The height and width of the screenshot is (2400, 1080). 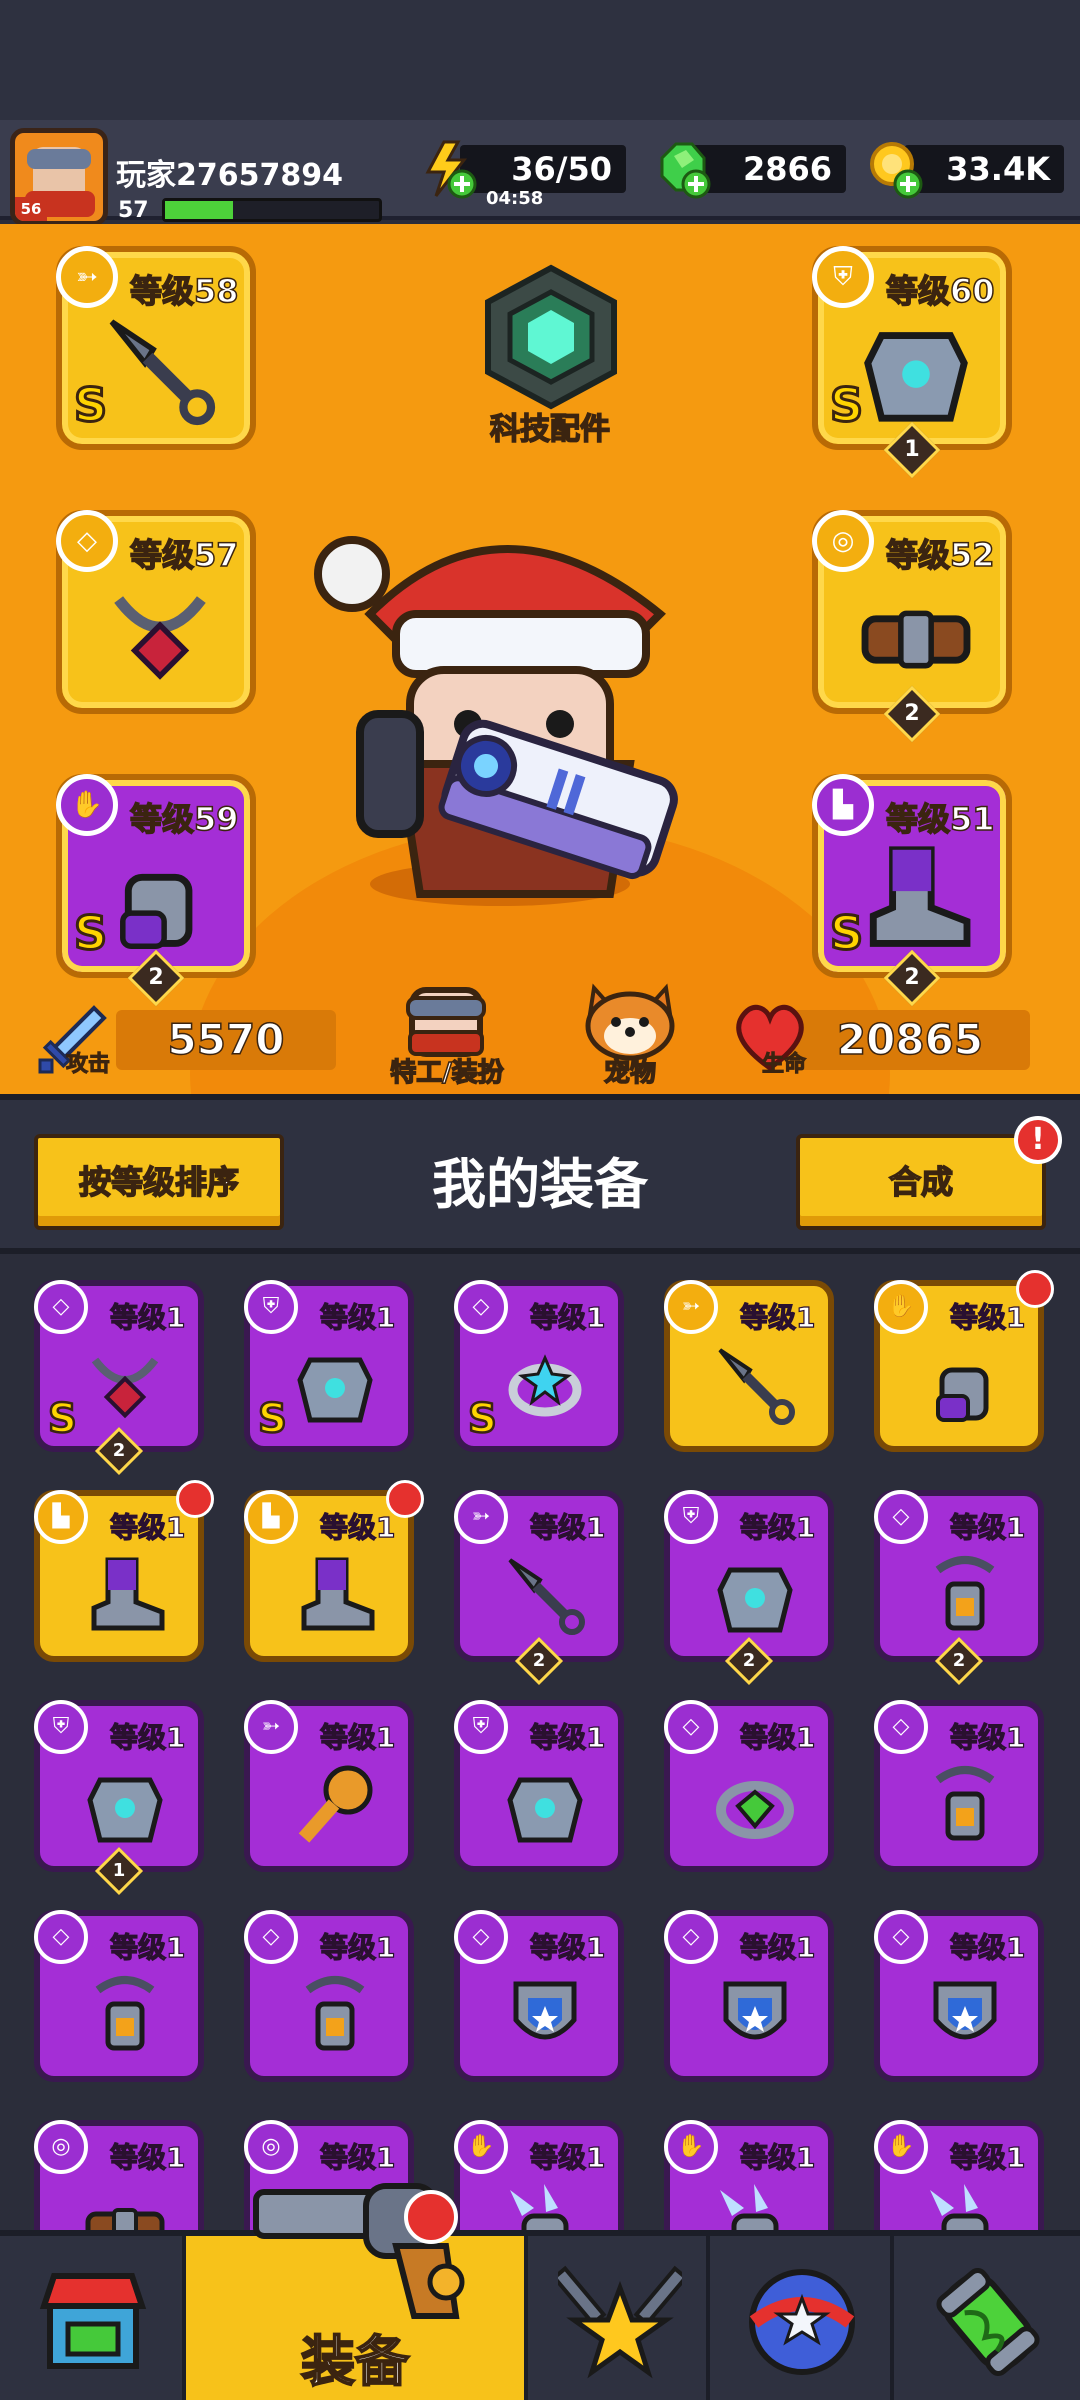 What do you see at coordinates (159, 1182) in the screenshot?
I see `sort-by-level-button: 按等级排序` at bounding box center [159, 1182].